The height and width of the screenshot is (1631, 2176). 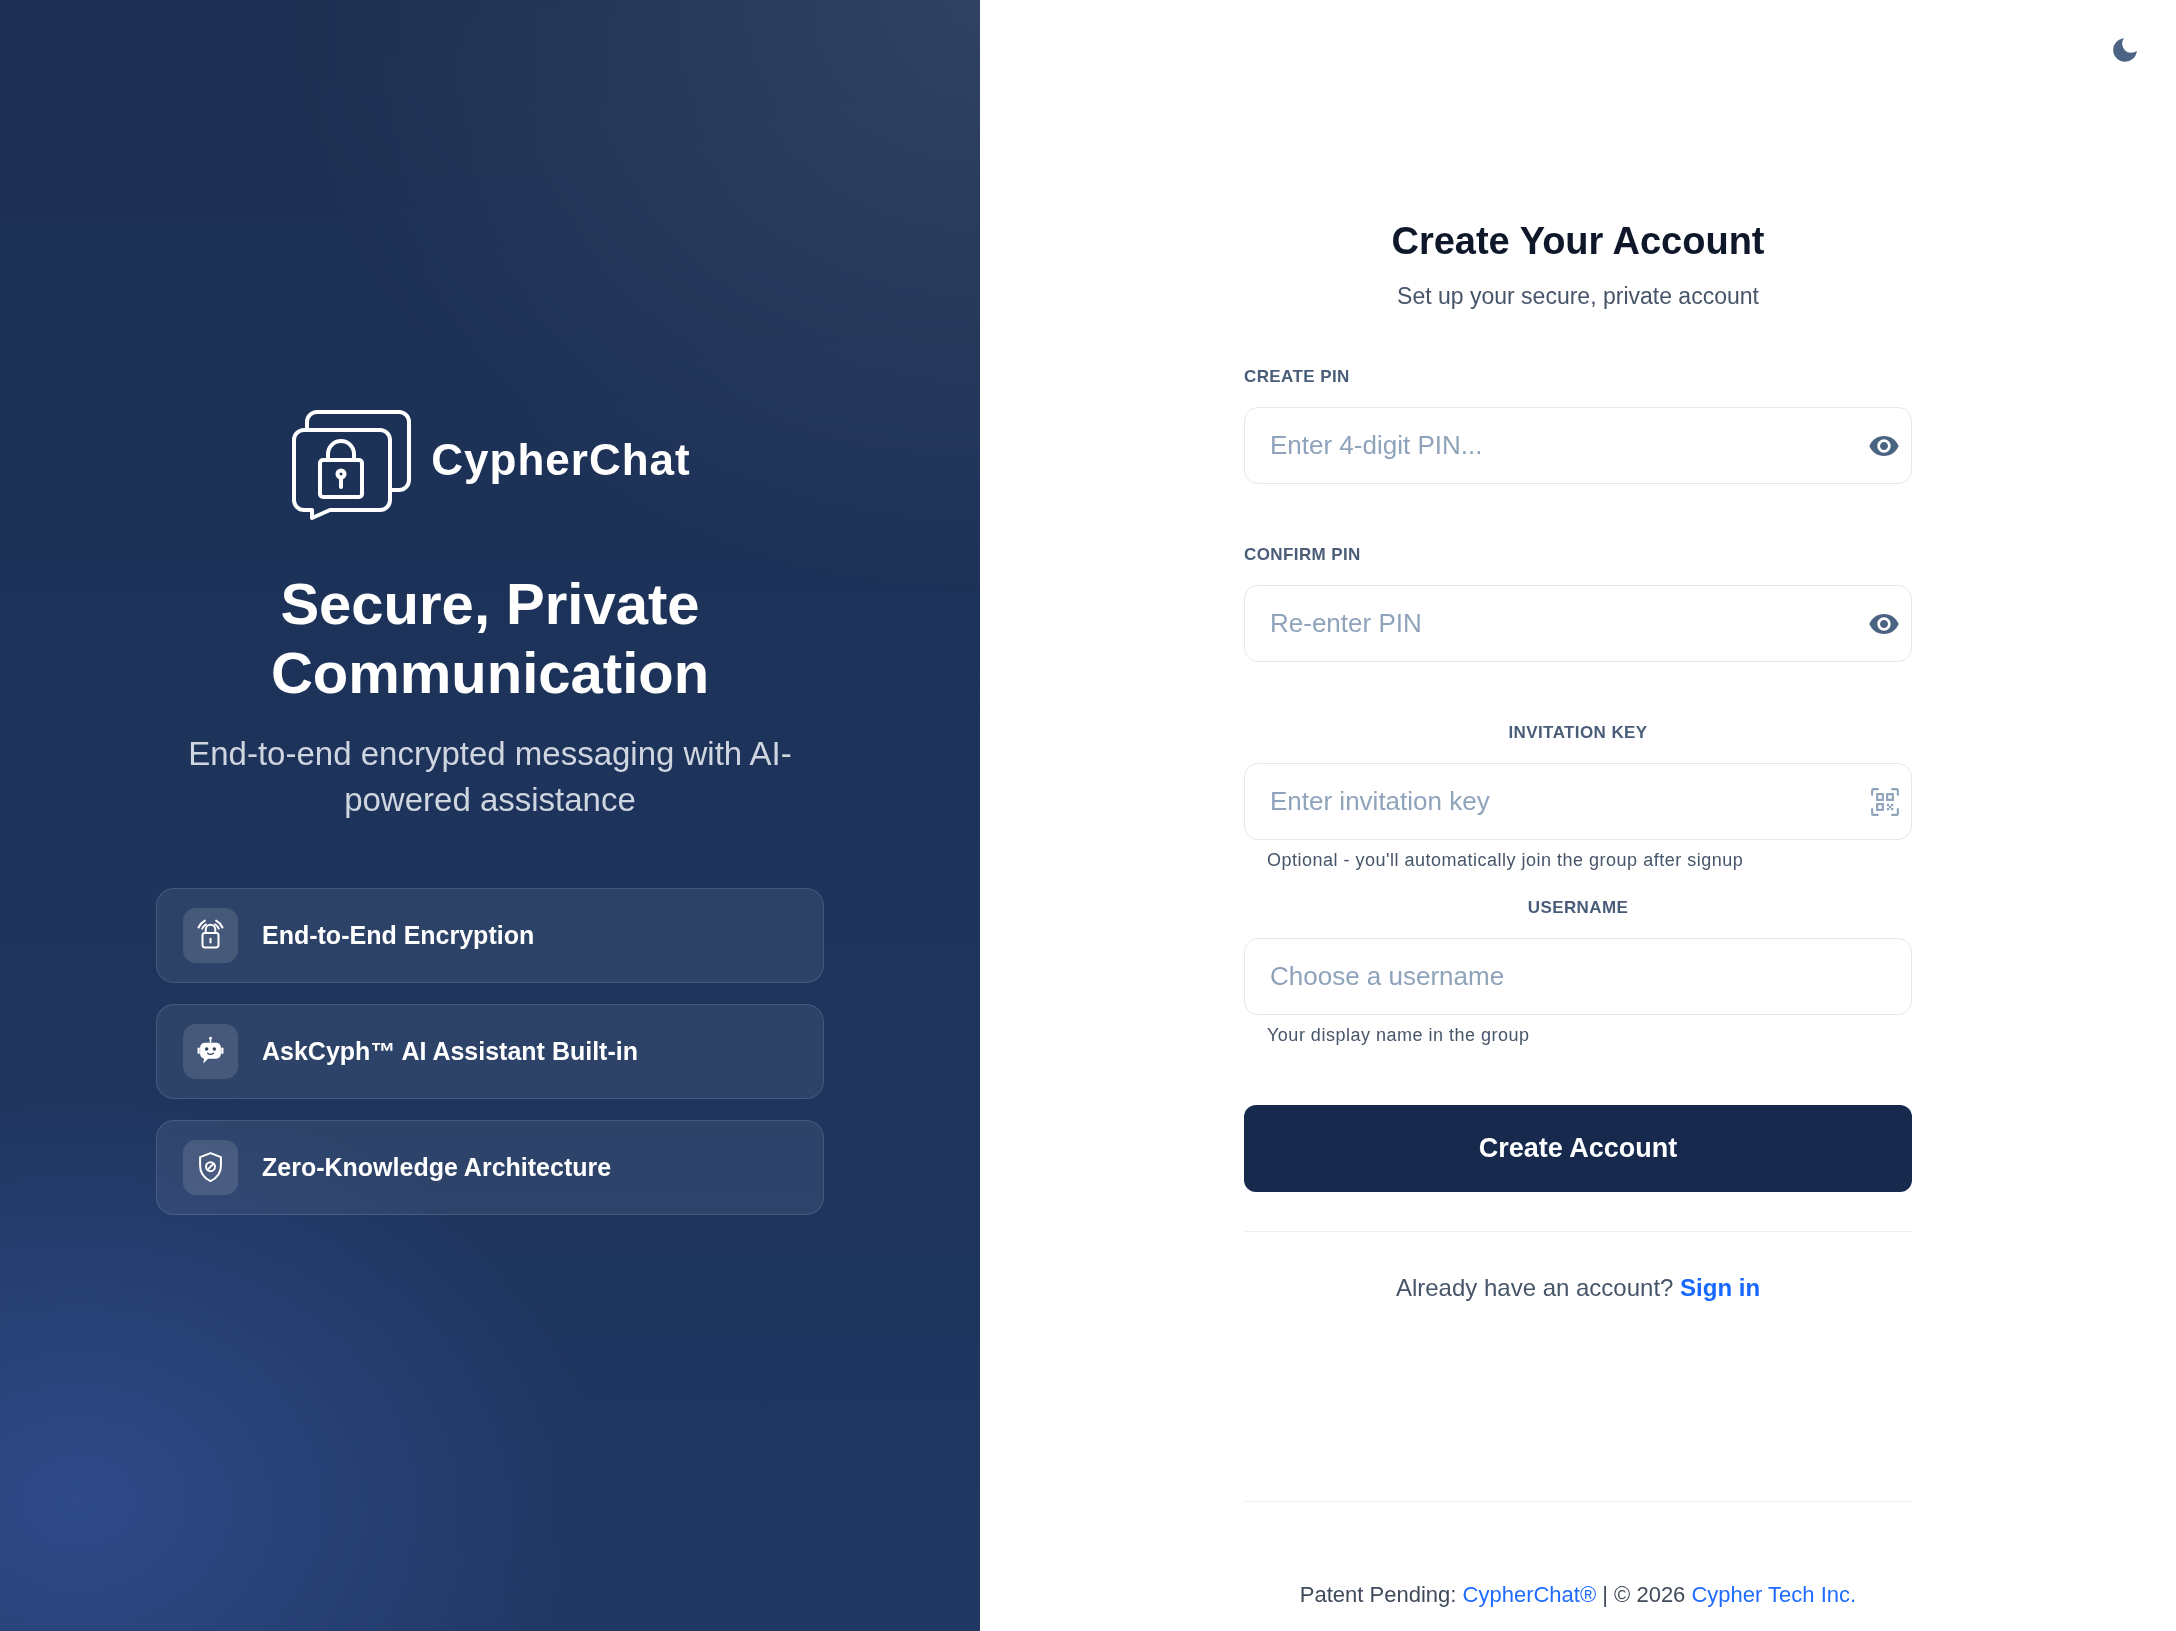 What do you see at coordinates (2125, 50) in the screenshot?
I see `moon-icon` at bounding box center [2125, 50].